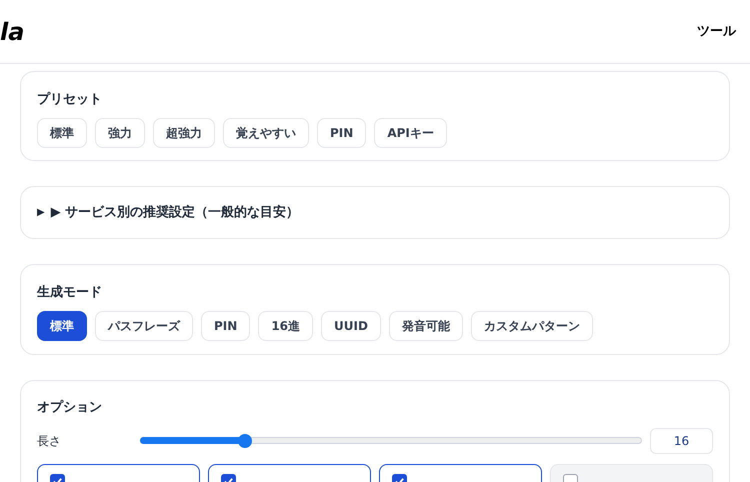 The height and width of the screenshot is (482, 750). What do you see at coordinates (225, 325) in the screenshot?
I see `mode-button: PIN` at bounding box center [225, 325].